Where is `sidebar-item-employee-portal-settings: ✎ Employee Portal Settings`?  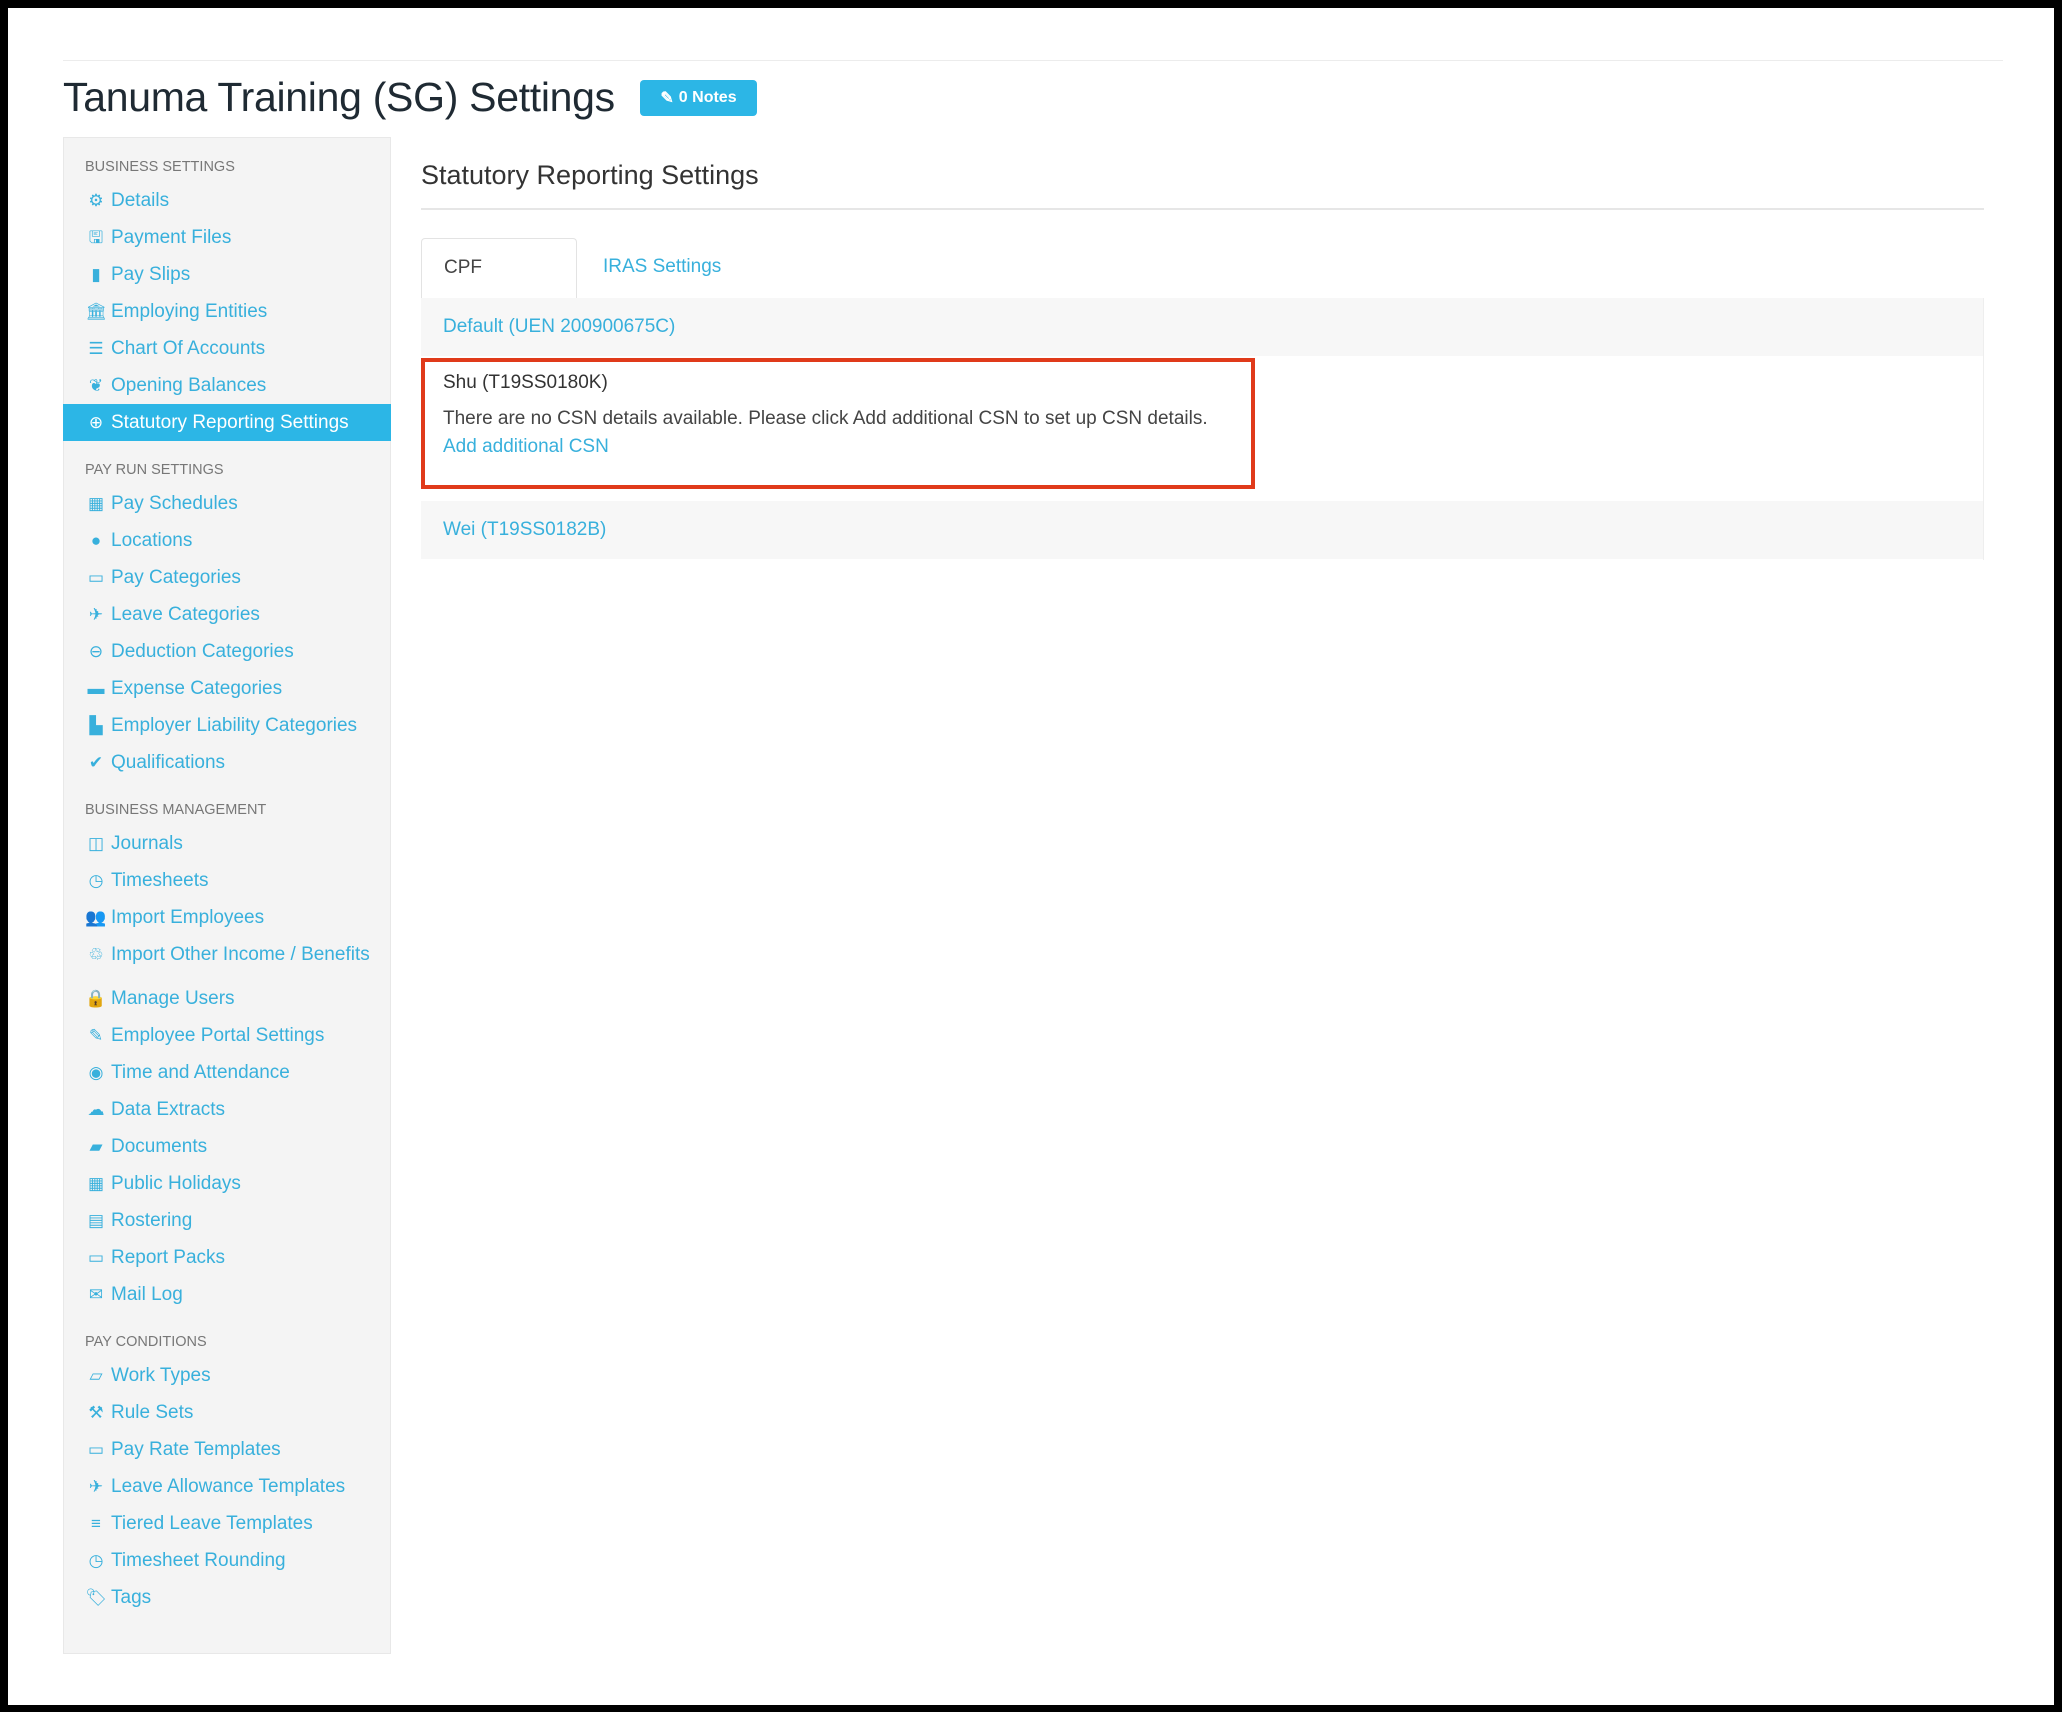 sidebar-item-employee-portal-settings: ✎ Employee Portal Settings is located at coordinates (227, 1035).